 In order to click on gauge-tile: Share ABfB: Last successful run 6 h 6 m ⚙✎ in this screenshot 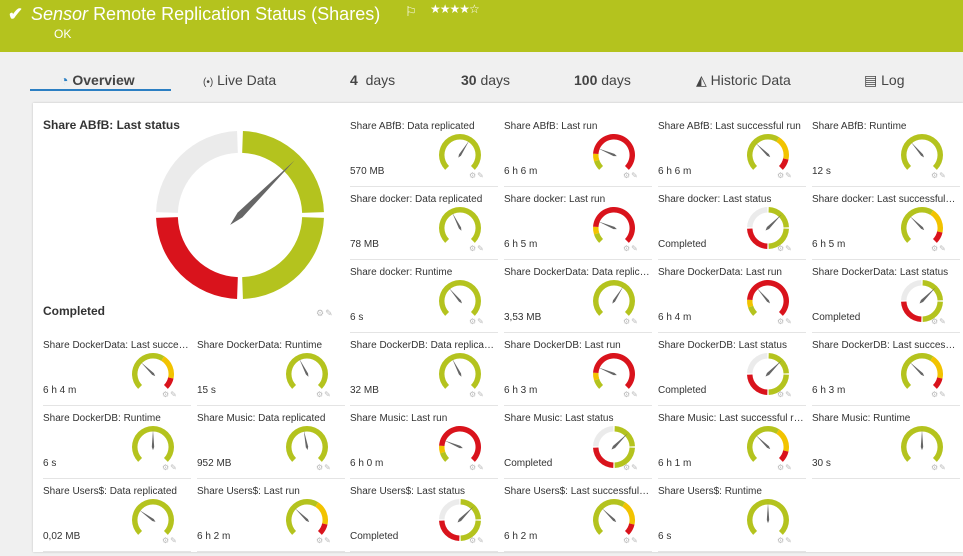, I will do `click(732, 152)`.